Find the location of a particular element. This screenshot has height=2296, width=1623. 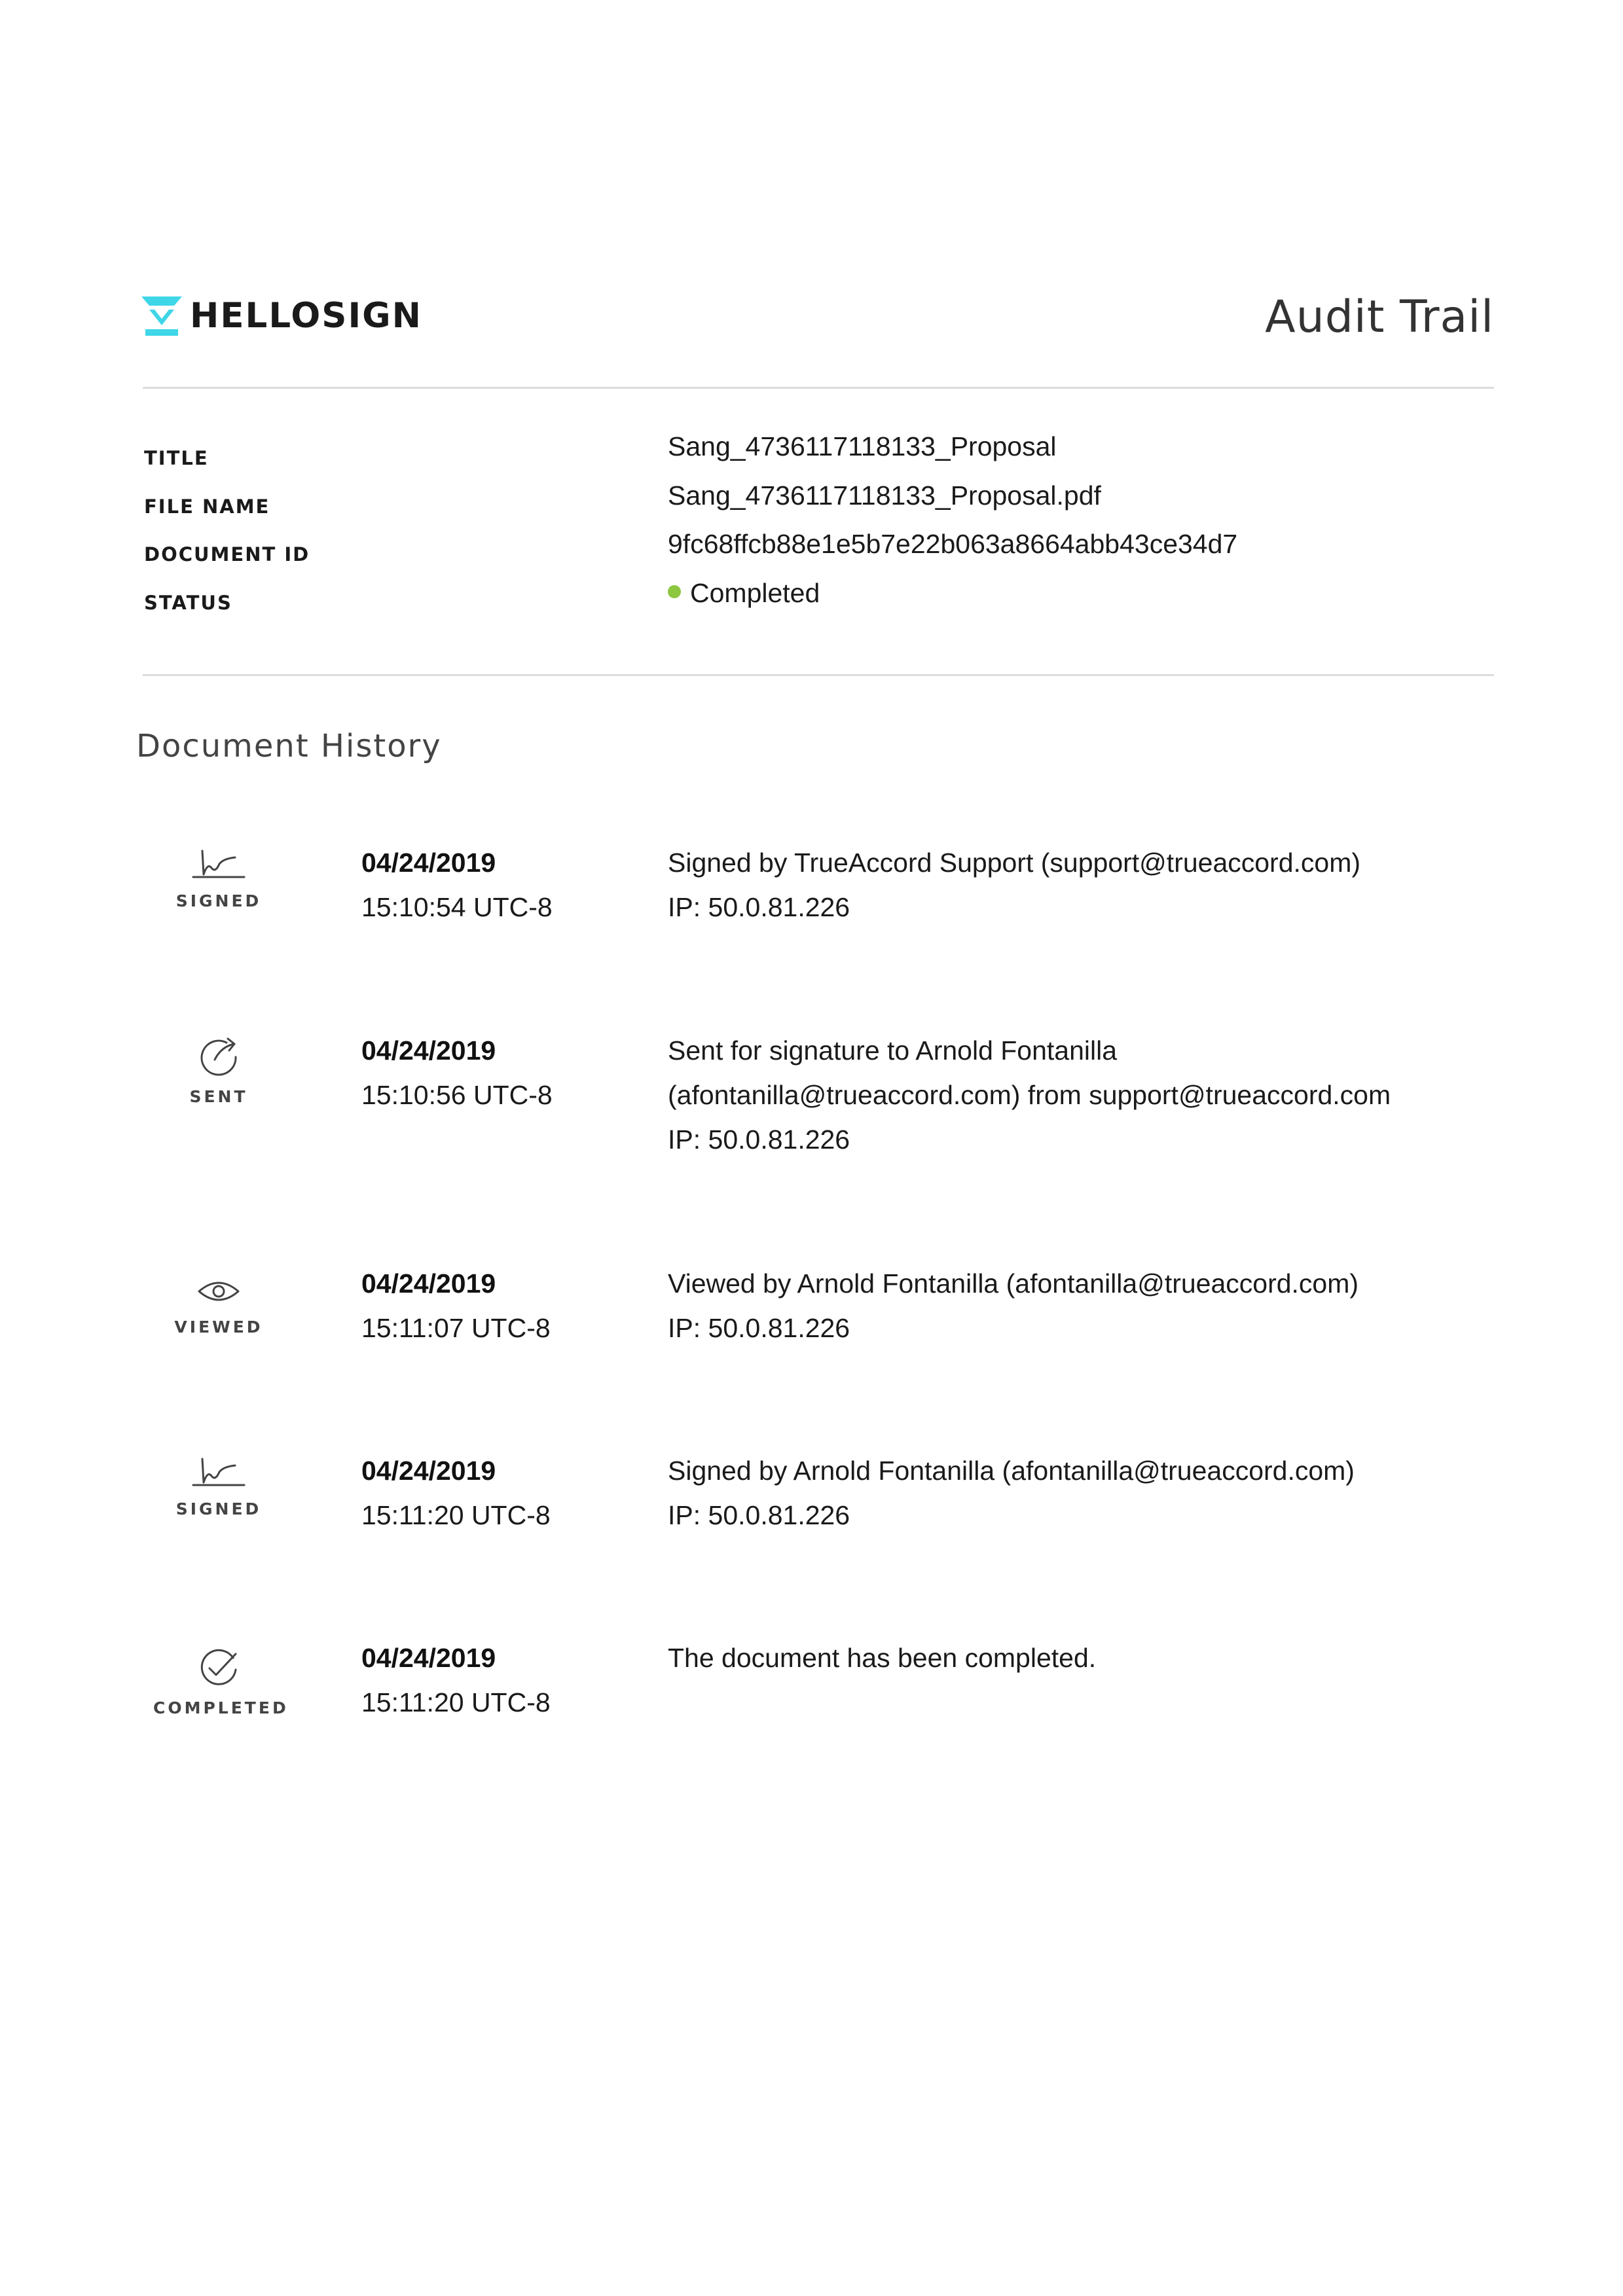

title-value: Sang_4736117118133_Proposal is located at coordinates (862, 446).